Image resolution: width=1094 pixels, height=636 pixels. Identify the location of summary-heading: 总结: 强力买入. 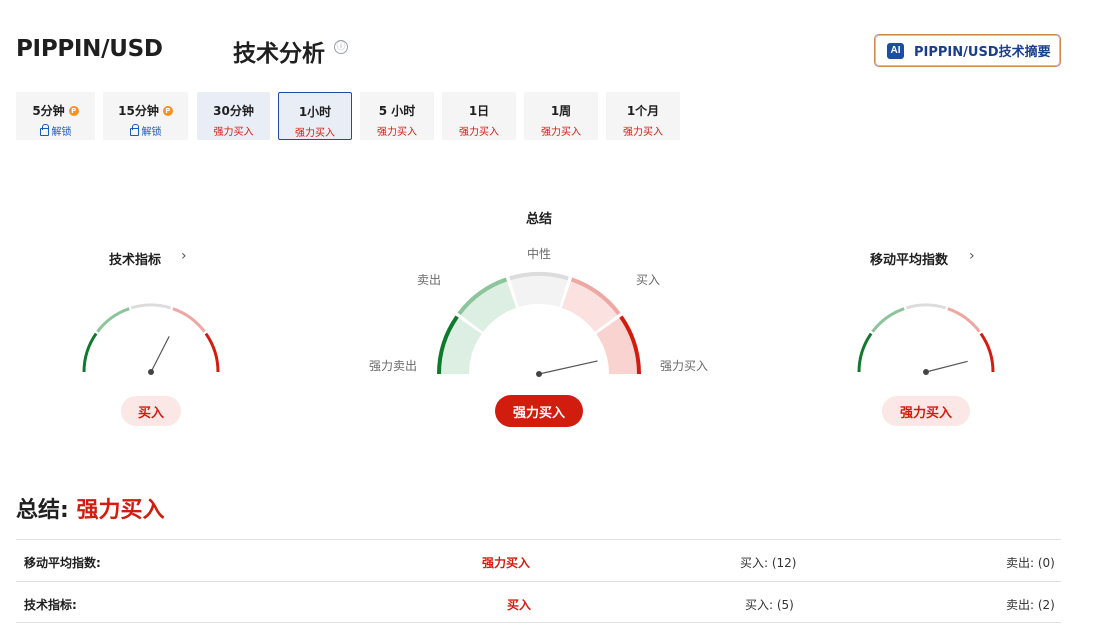
(90, 508).